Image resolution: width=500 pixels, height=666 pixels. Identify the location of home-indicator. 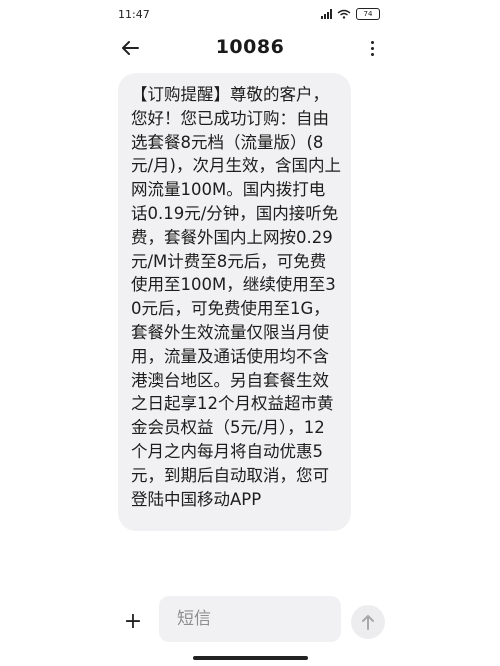
(250, 658).